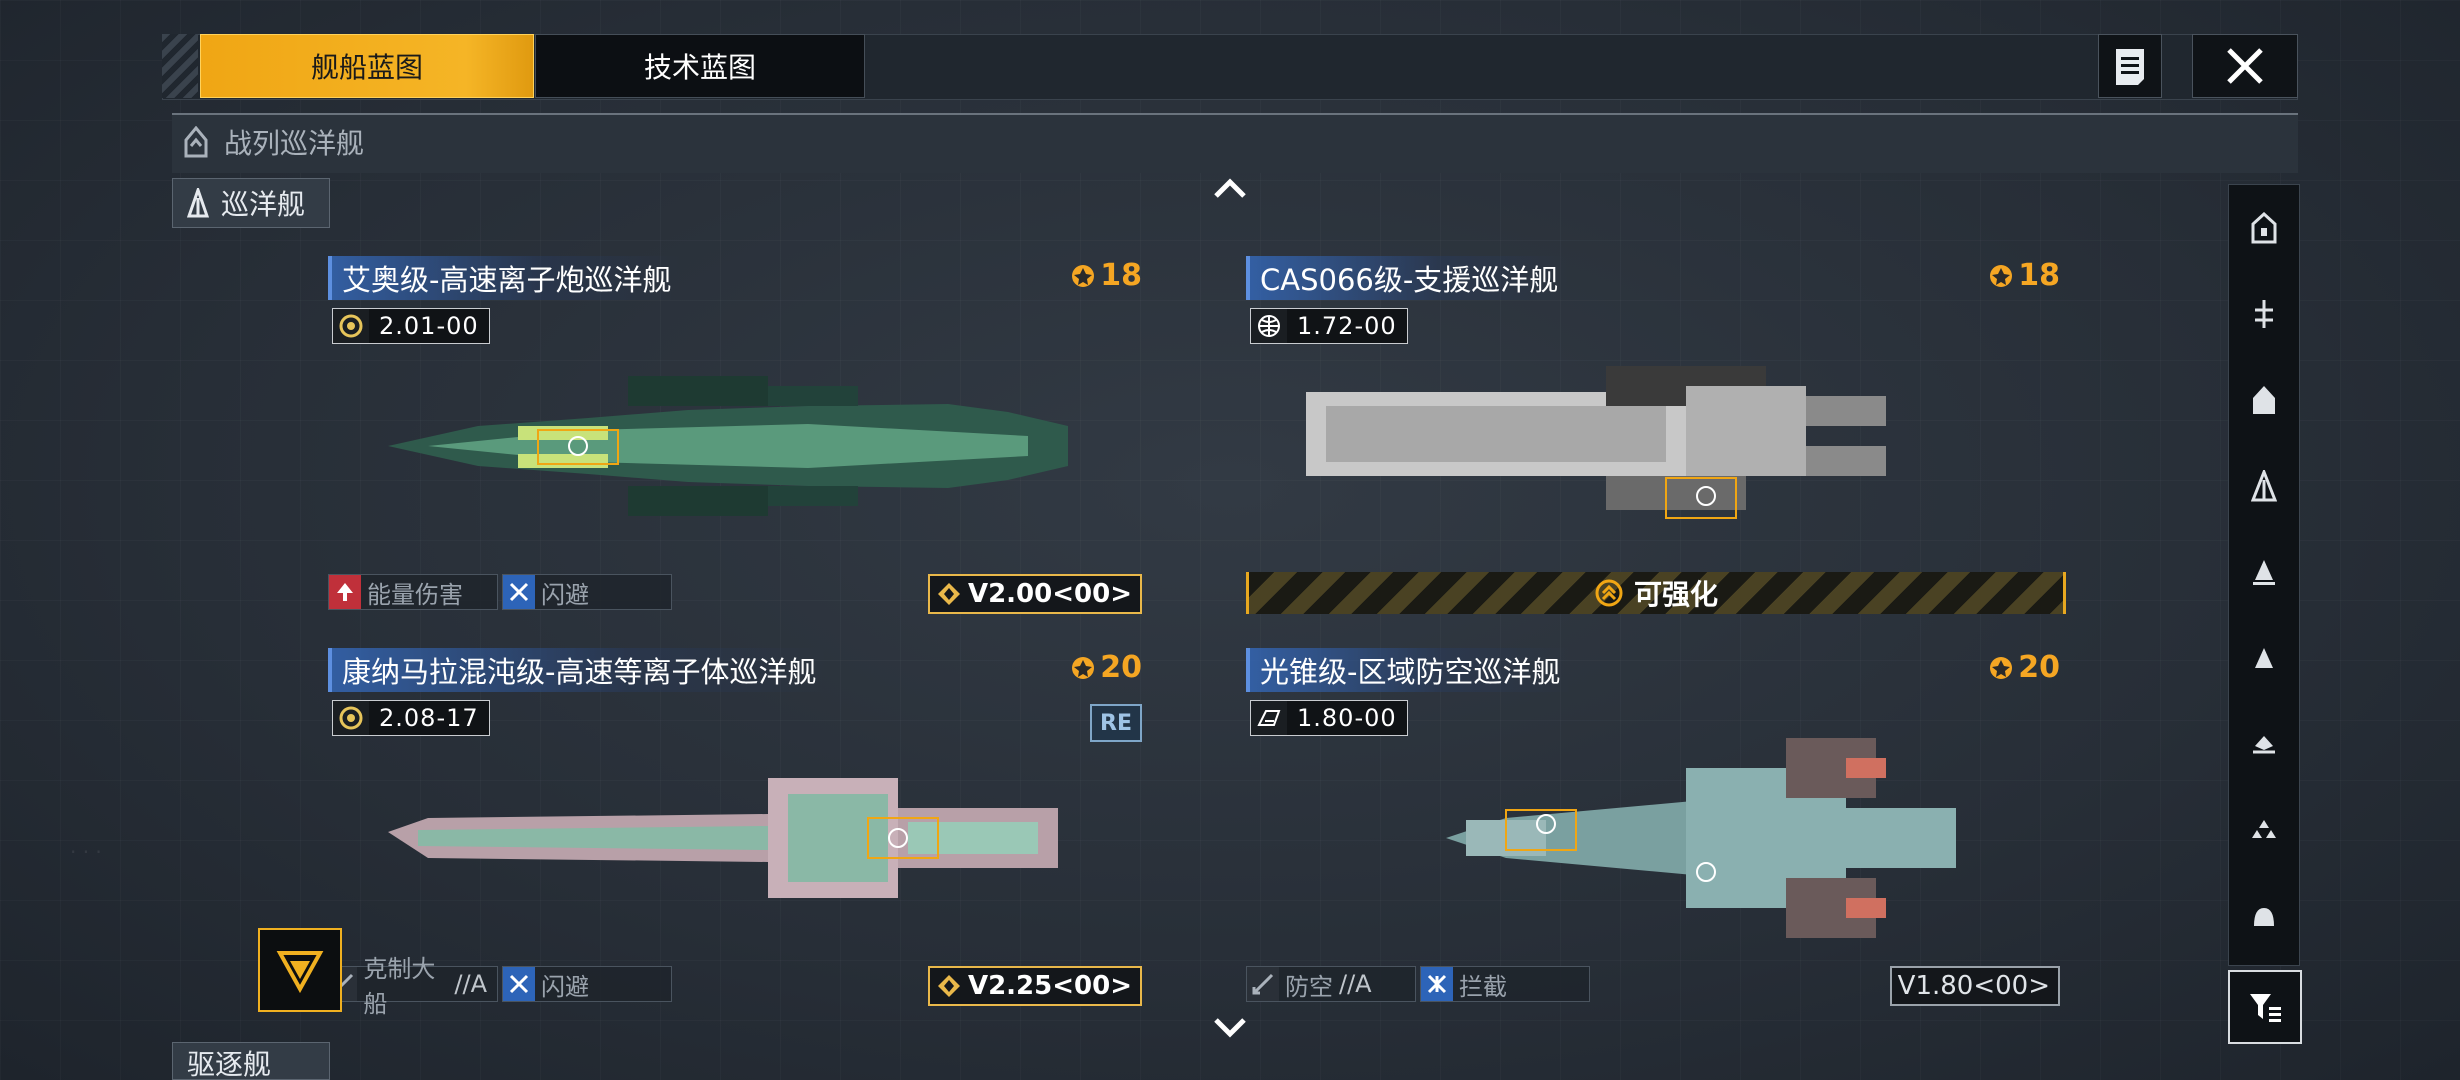 This screenshot has height=1080, width=2460. I want to click on ship-tags: 克制大船 //A 闪避, so click(500, 986).